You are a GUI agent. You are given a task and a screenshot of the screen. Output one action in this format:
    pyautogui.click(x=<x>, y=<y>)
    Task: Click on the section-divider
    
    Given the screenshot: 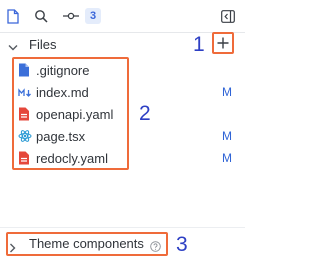 What is the action you would take?
    pyautogui.click(x=122, y=227)
    